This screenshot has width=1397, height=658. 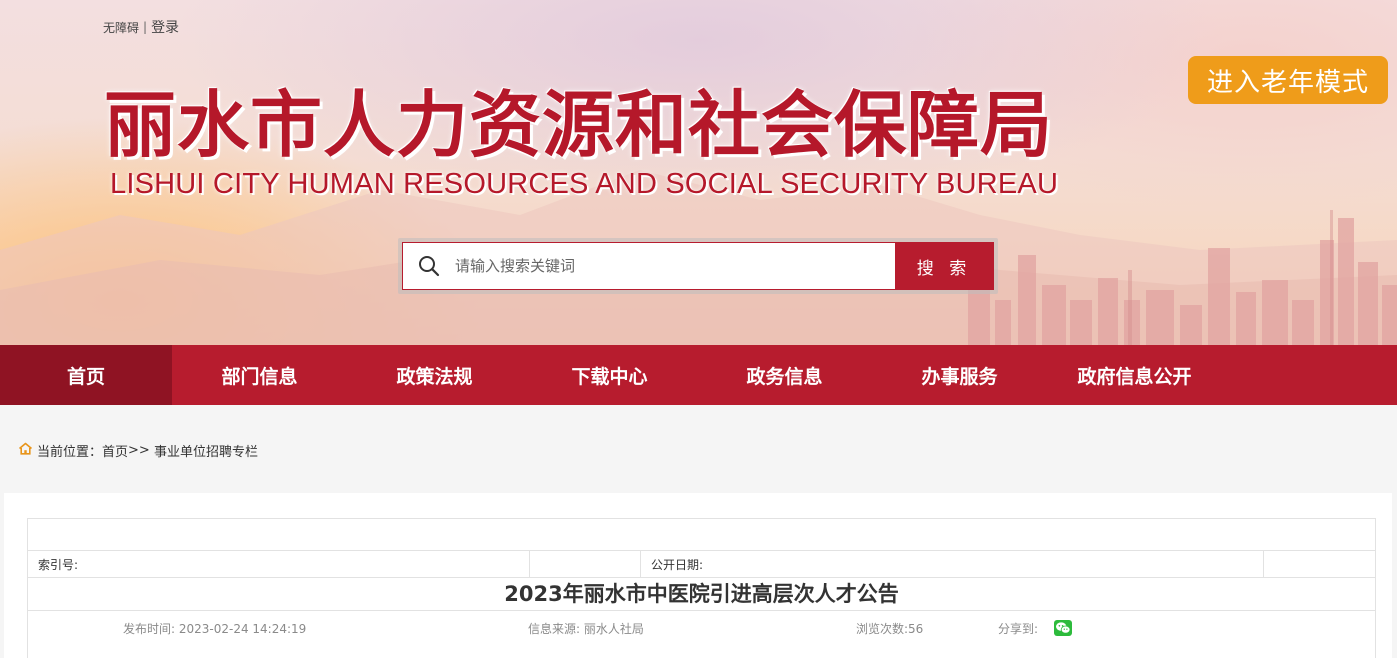 What do you see at coordinates (215, 629) in the screenshot?
I see `publish-time: 发布时间: 2023-02-24 14:24:19` at bounding box center [215, 629].